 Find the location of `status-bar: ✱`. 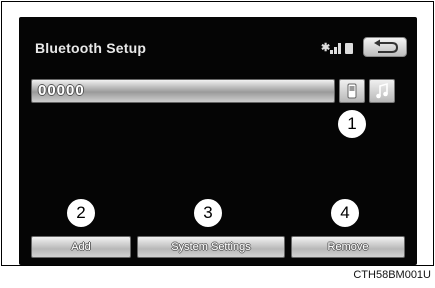

status-bar: ✱ is located at coordinates (338, 48).